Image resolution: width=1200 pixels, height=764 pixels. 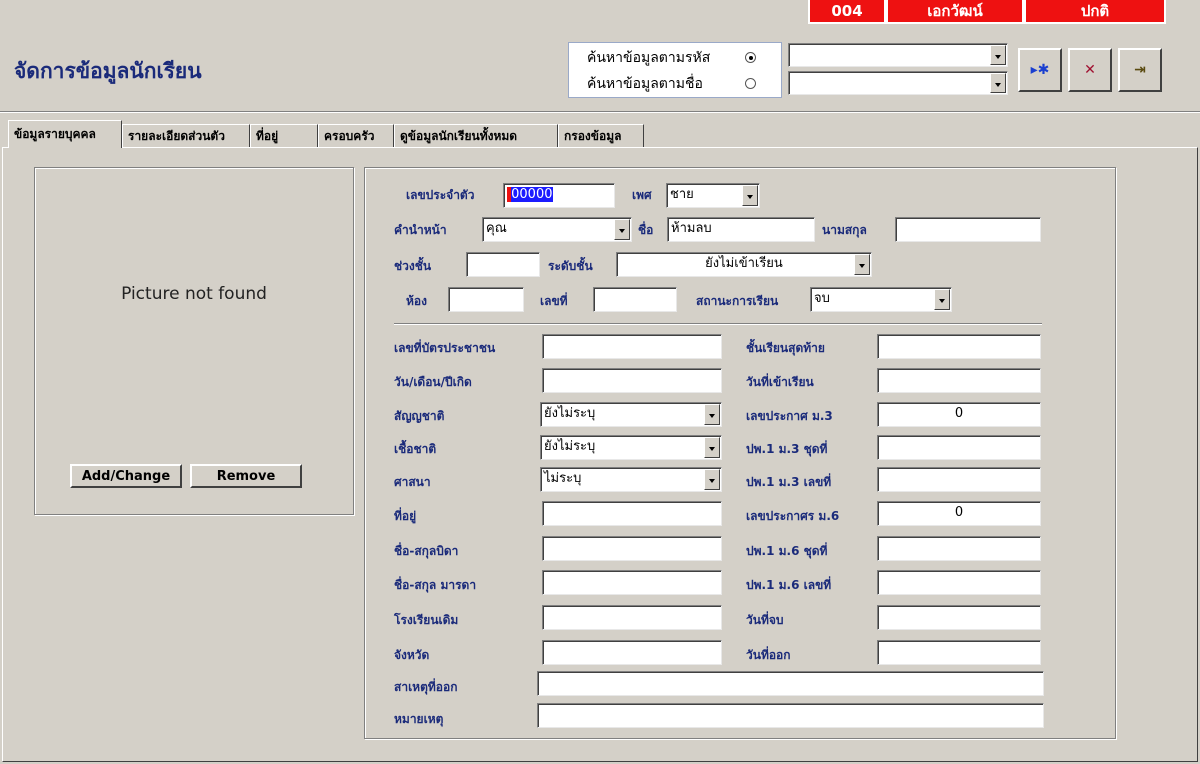 What do you see at coordinates (412, 655) in the screenshot?
I see `province-label: จังหวัด` at bounding box center [412, 655].